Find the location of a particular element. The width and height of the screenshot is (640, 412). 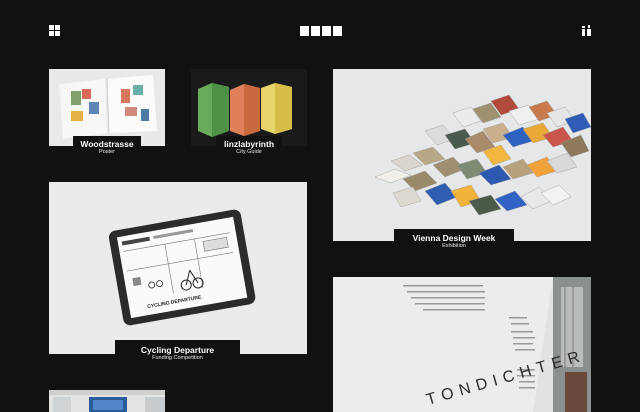

project-subtitle: Poster is located at coordinates (107, 152).